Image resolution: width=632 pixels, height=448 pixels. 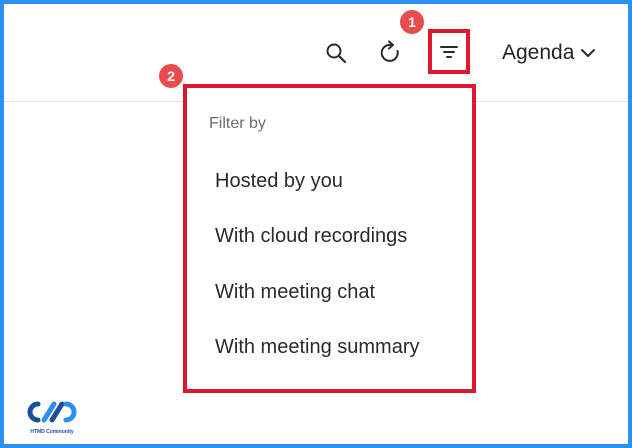 I want to click on htmd-community-logo: HTMD Community, so click(x=52, y=418).